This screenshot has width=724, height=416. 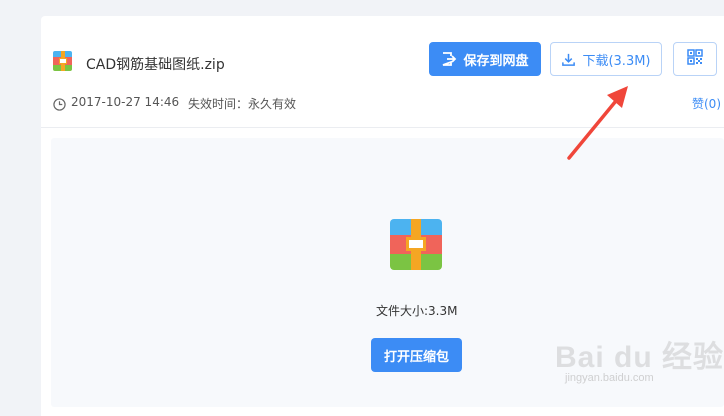 What do you see at coordinates (597, 123) in the screenshot?
I see `annotation-arrow` at bounding box center [597, 123].